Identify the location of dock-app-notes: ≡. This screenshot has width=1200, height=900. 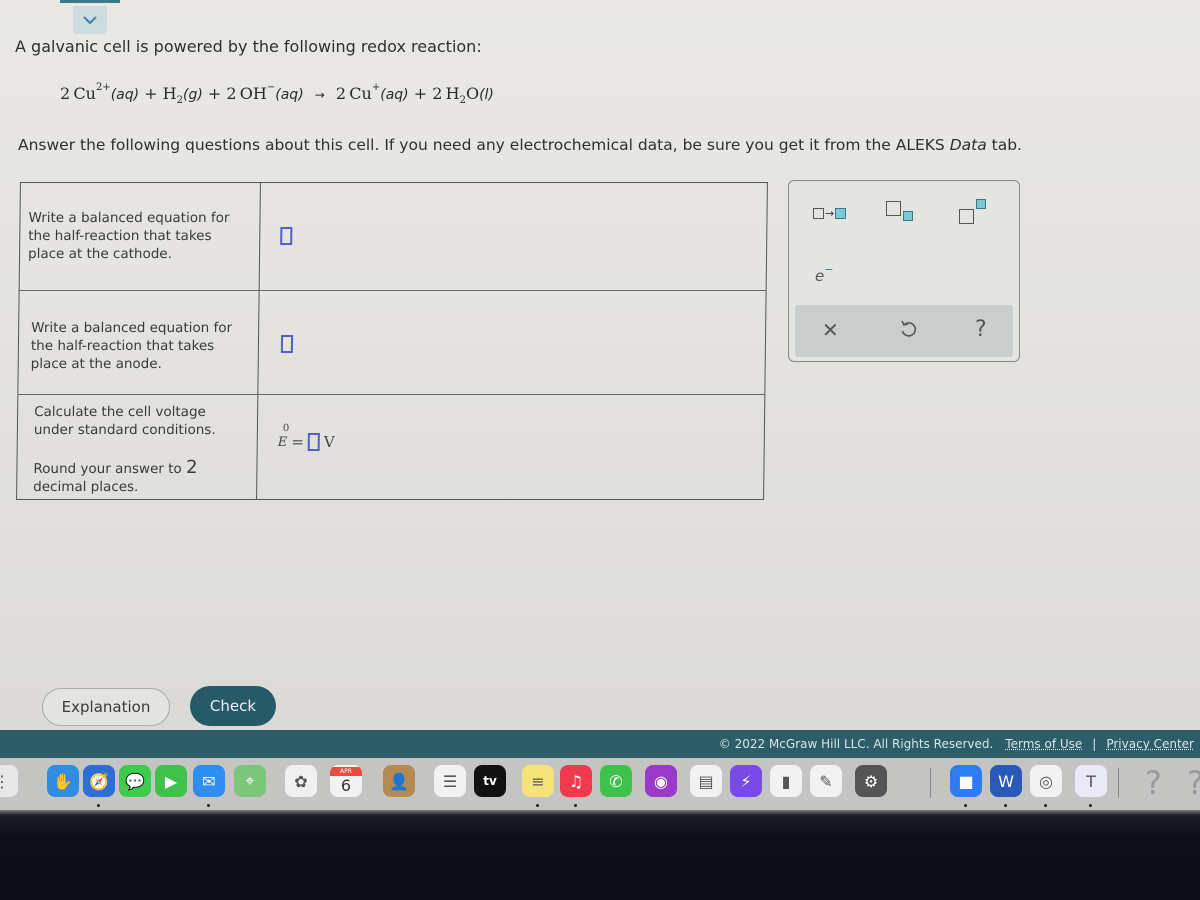
(538, 781).